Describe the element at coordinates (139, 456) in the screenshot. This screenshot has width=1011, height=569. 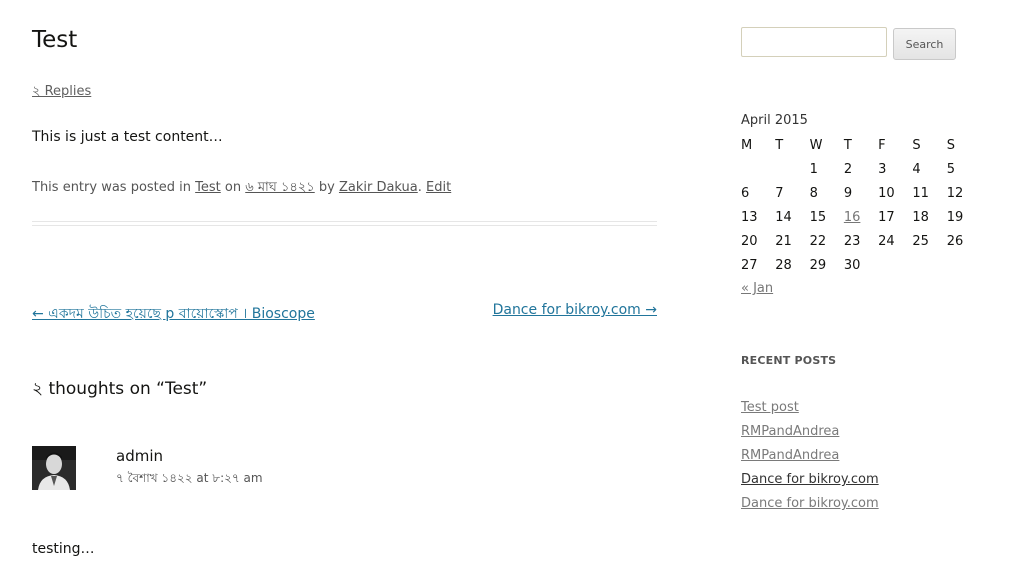
I see `comment-author: admin` at that location.